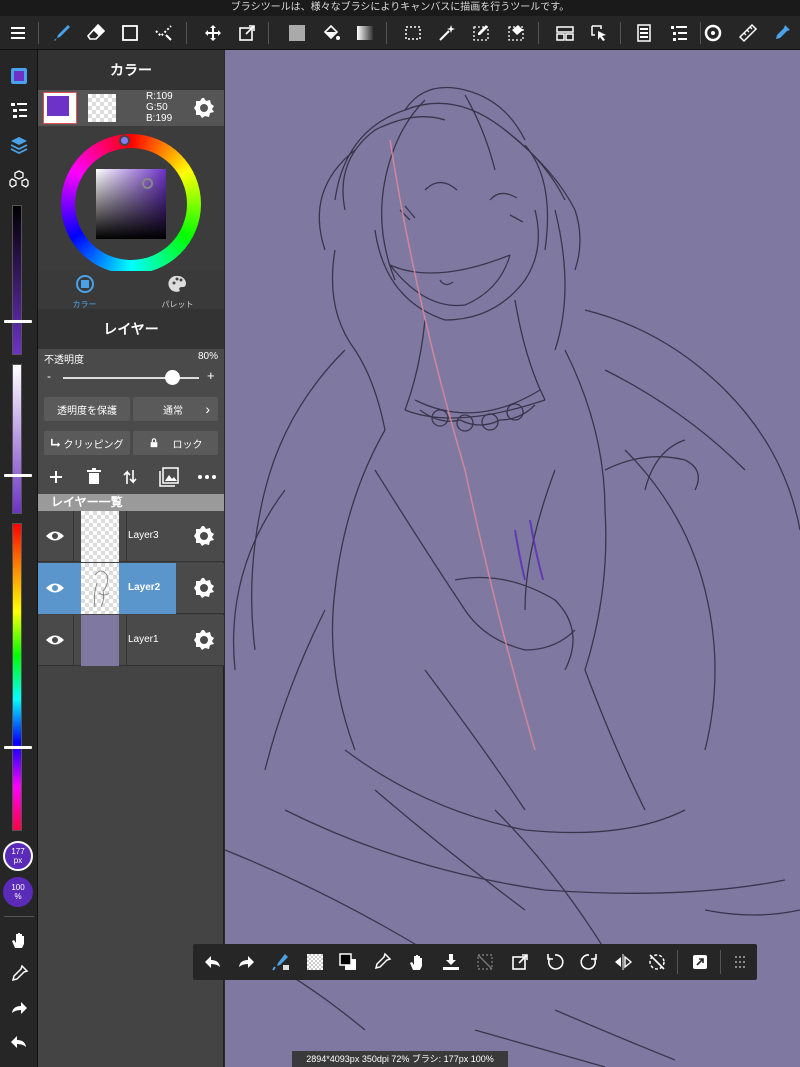 Image resolution: width=800 pixels, height=1067 pixels. I want to click on left-sidebar: 177 px 100 %, so click(19, 558).